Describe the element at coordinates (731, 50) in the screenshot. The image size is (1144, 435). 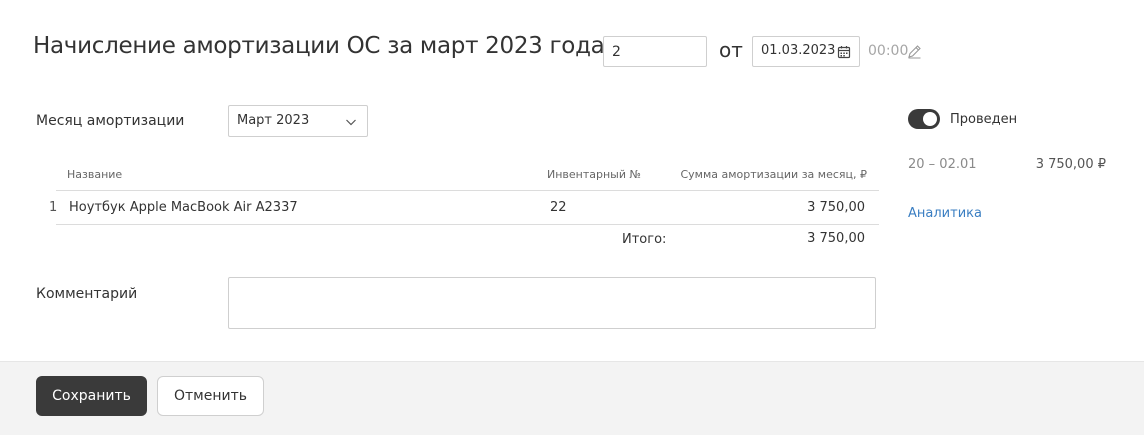
I see `from-label: от` at that location.